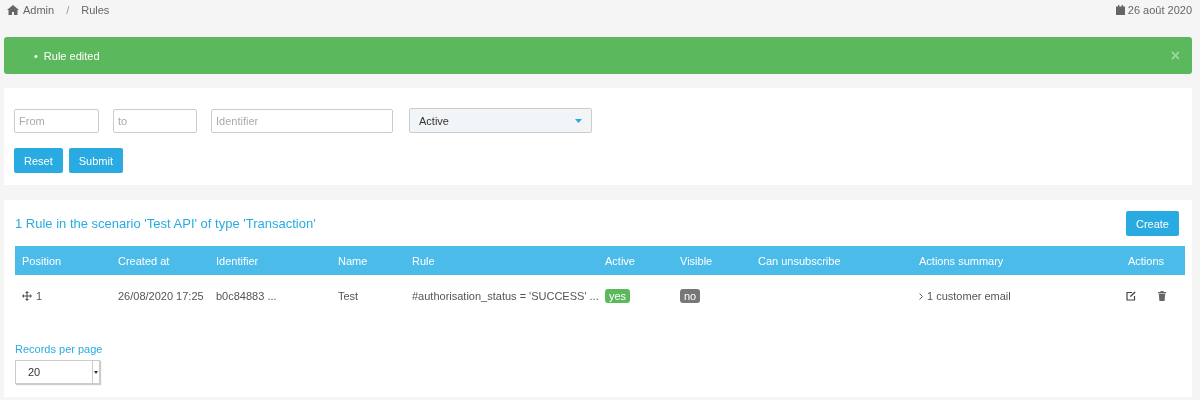 The image size is (1200, 400). Describe the element at coordinates (1120, 10) in the screenshot. I see `calendar-icon` at that location.